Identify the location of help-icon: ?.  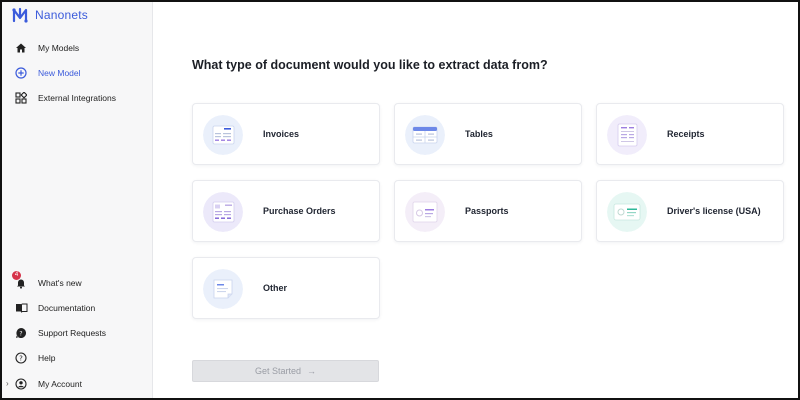
(21, 358).